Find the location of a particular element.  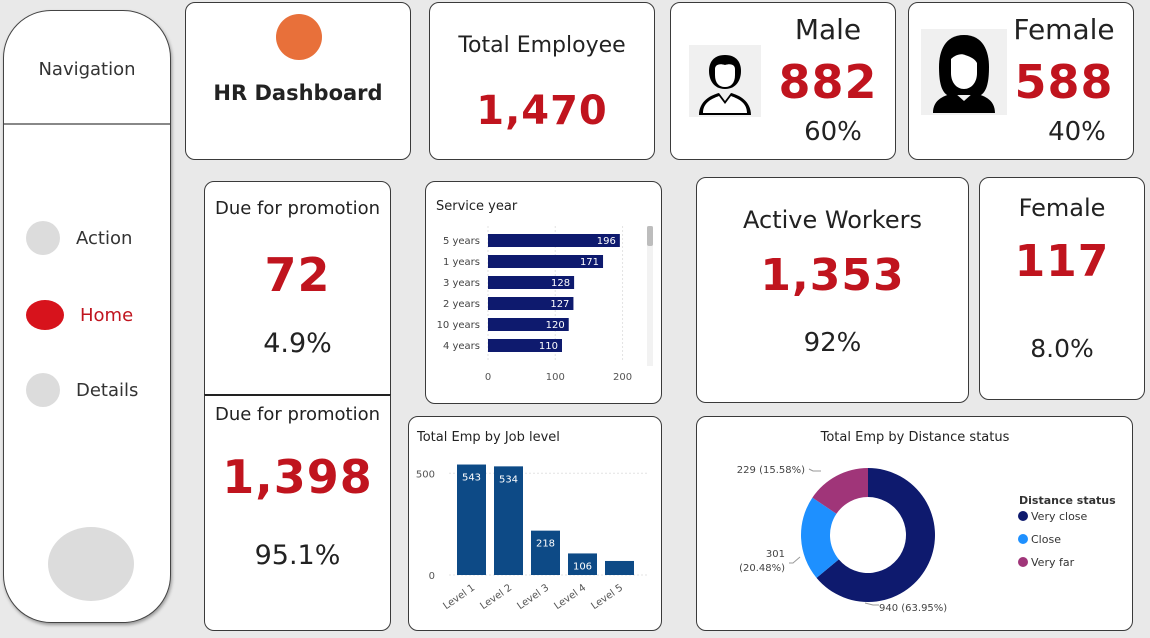

female-card: Female 588 40% is located at coordinates (1021, 81).